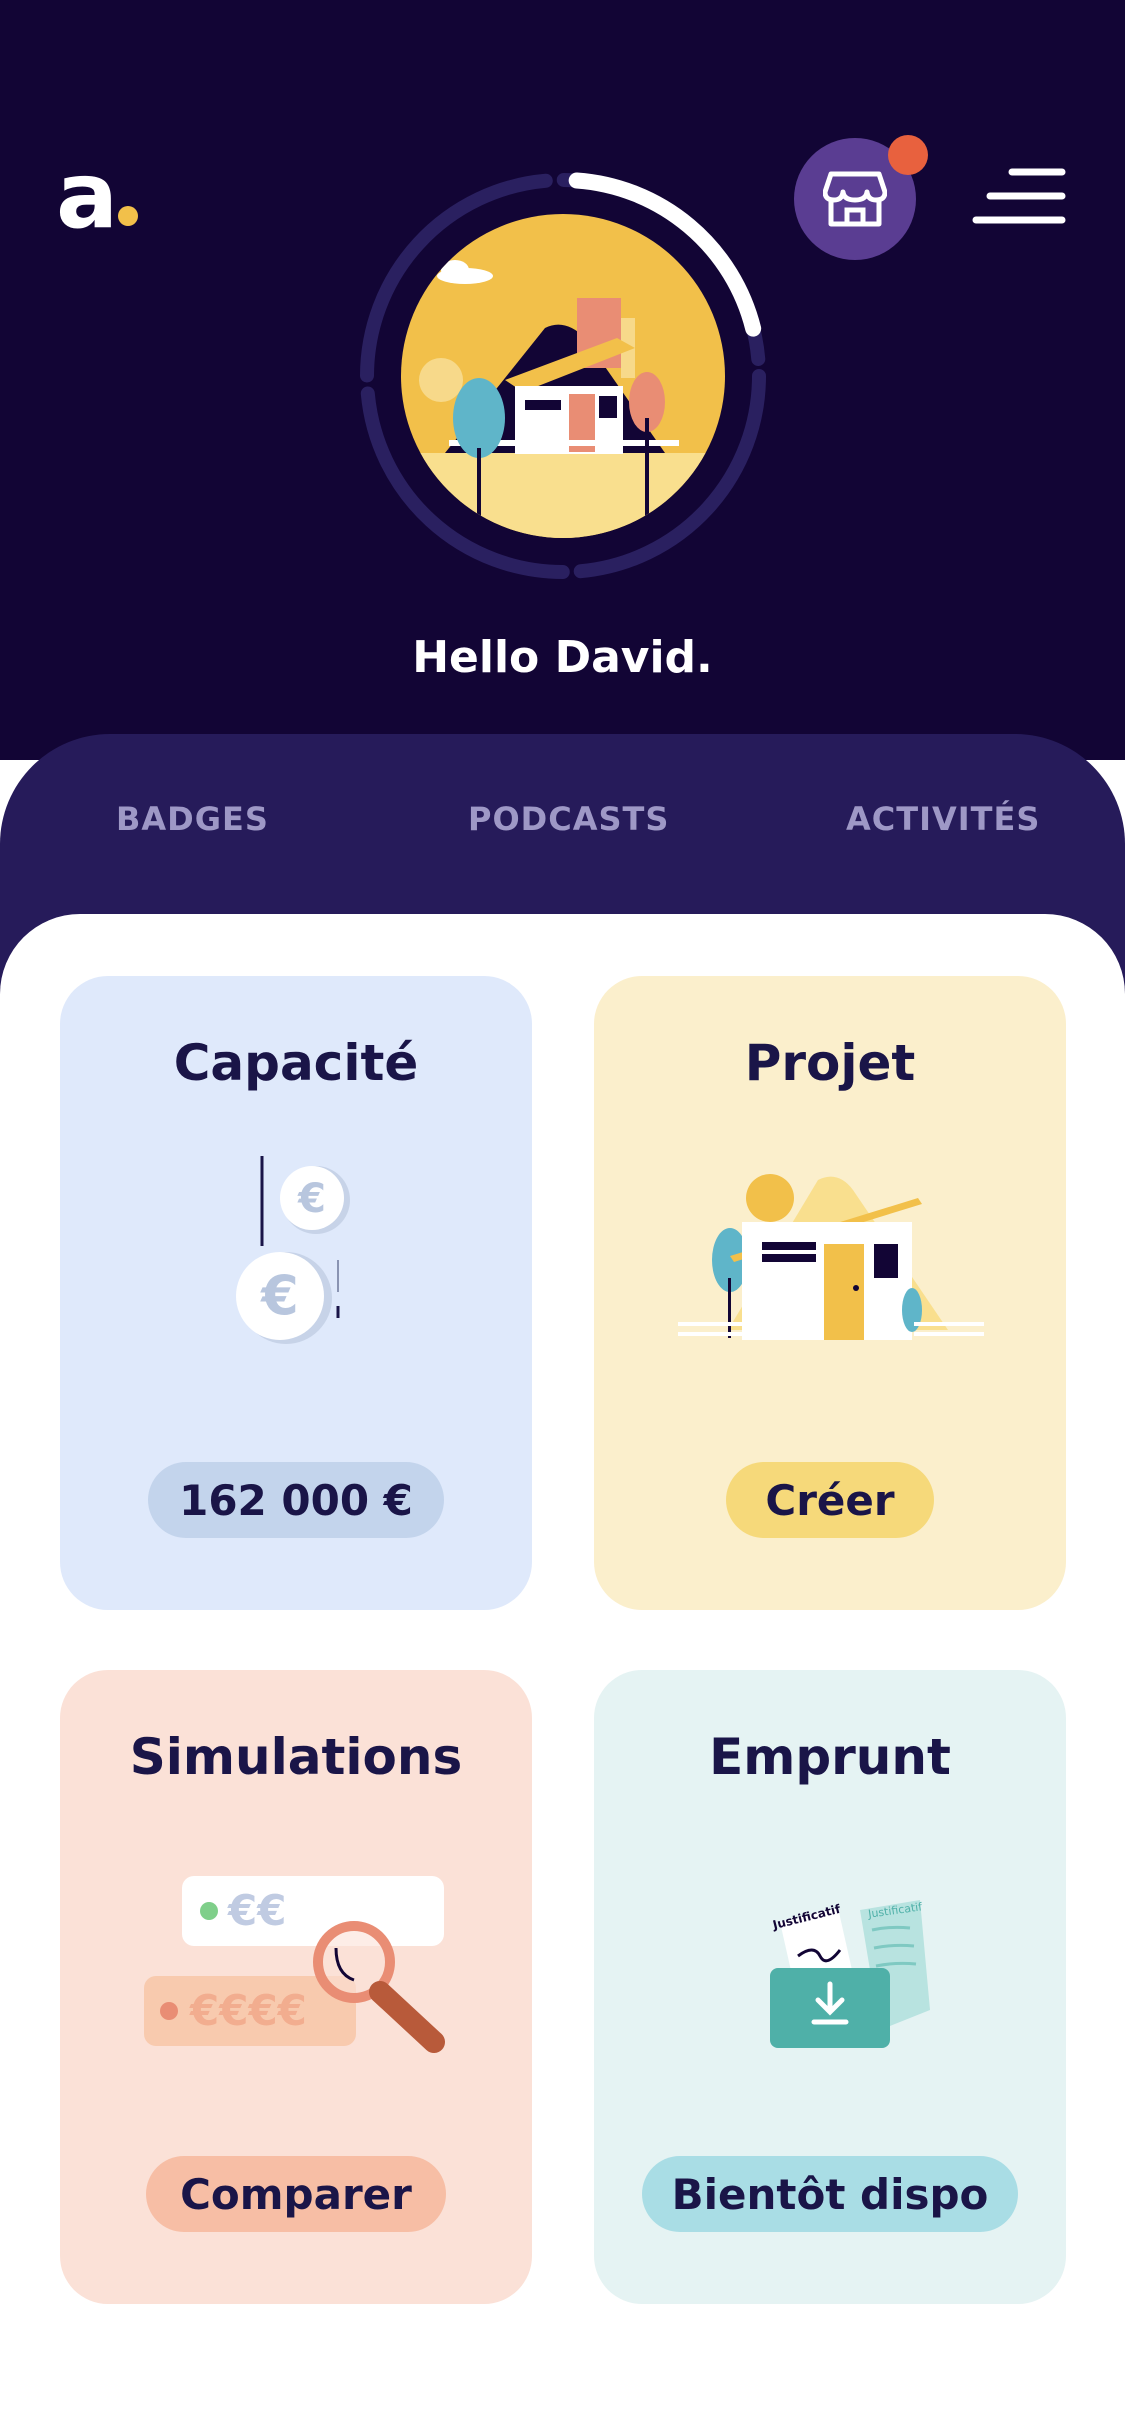  I want to click on capacity-value: 162 000 €, so click(296, 1500).